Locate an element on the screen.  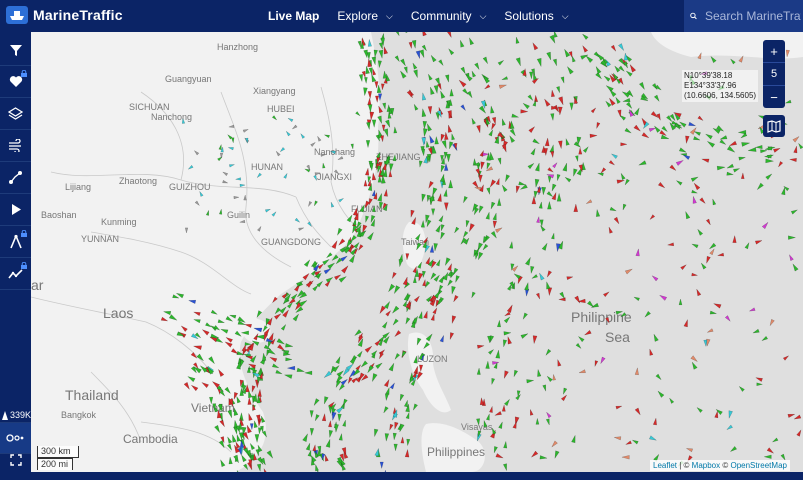
nav-explore: Explore ⌵ is located at coordinates (365, 16).